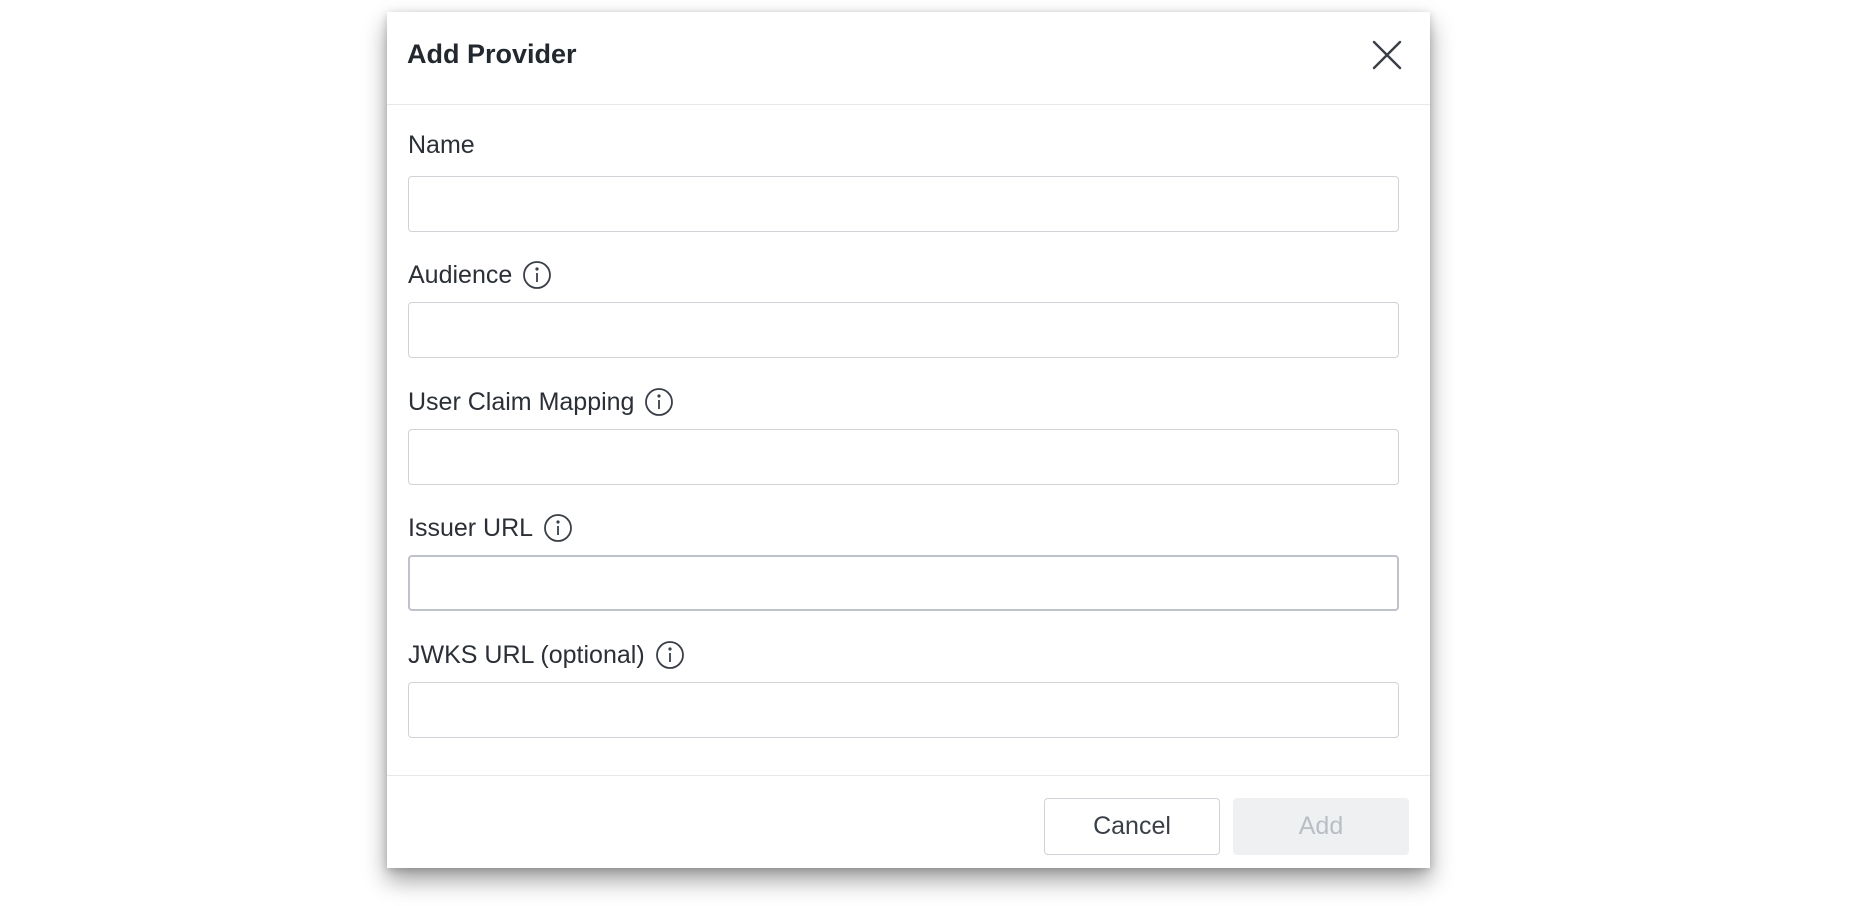  What do you see at coordinates (908, 821) in the screenshot?
I see `dialog-footer: Cancel Add` at bounding box center [908, 821].